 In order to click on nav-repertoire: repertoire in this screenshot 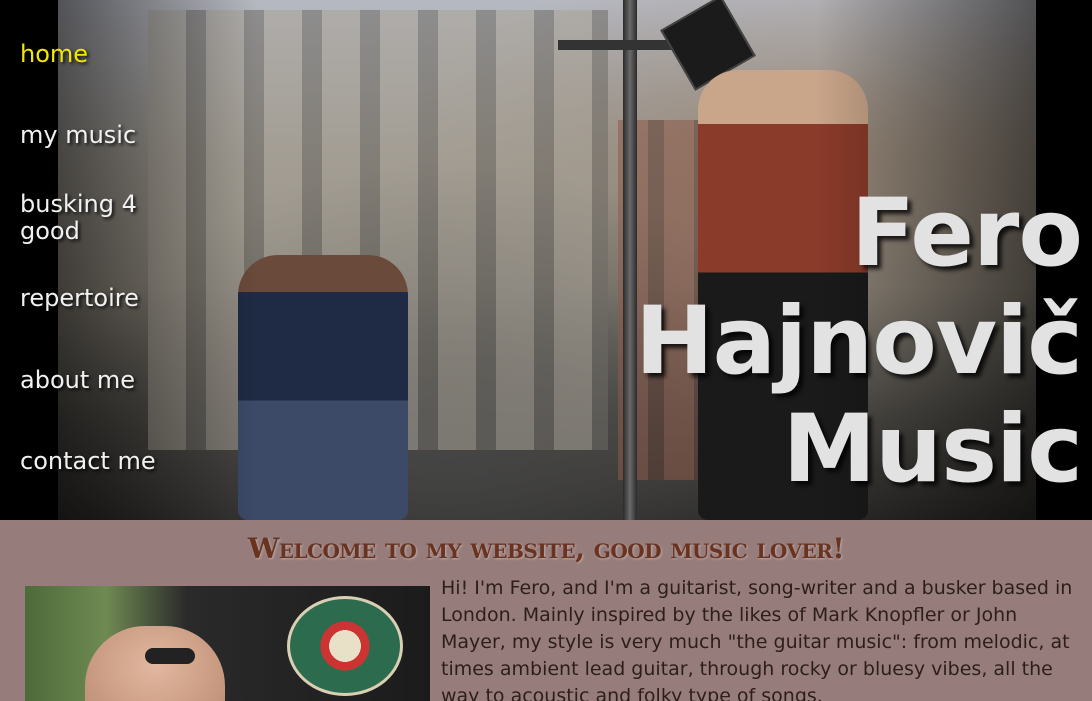, I will do `click(95, 298)`.